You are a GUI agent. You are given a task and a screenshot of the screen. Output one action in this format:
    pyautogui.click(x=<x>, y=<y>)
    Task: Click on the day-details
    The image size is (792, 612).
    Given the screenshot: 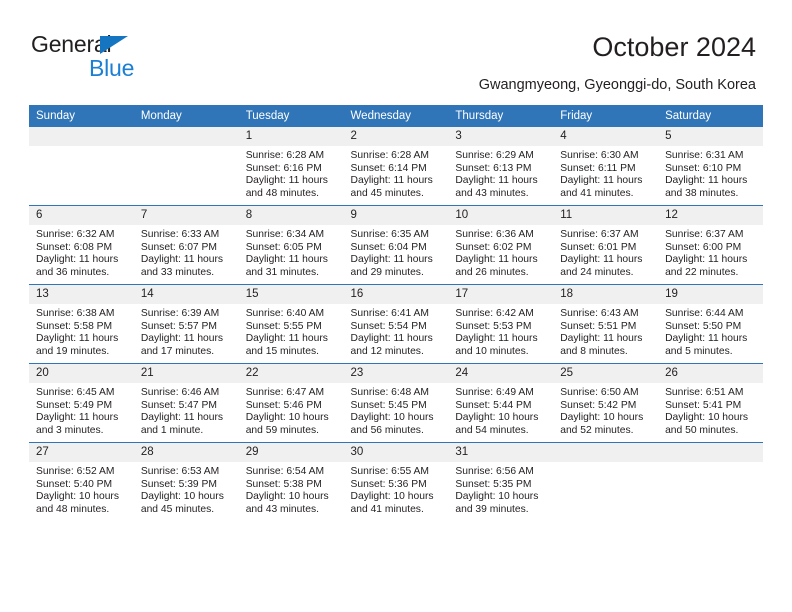 What is the action you would take?
    pyautogui.click(x=605, y=464)
    